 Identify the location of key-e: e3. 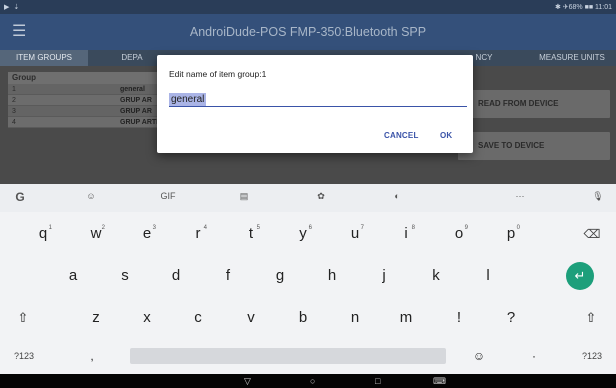
(147, 234).